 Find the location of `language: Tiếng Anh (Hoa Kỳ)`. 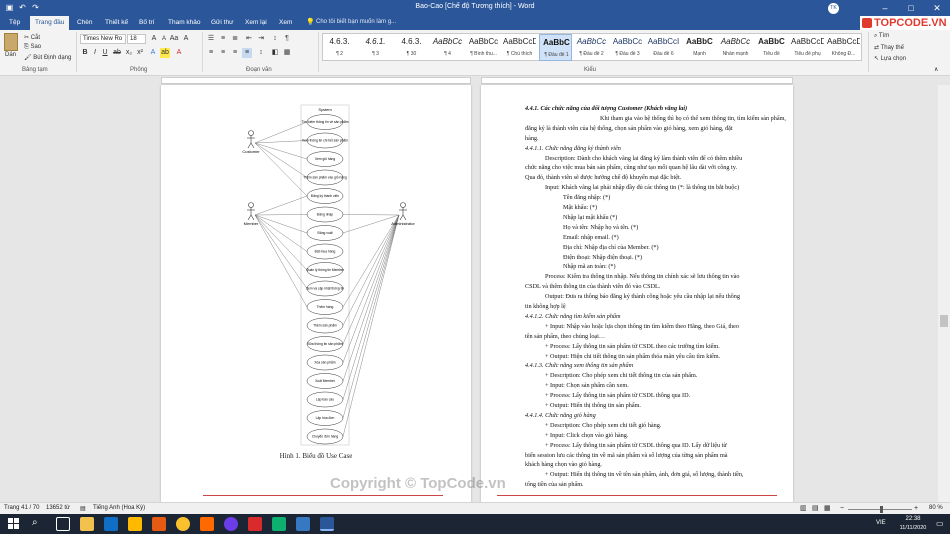

language: Tiếng Anh (Hoa Kỳ) is located at coordinates (119, 508).